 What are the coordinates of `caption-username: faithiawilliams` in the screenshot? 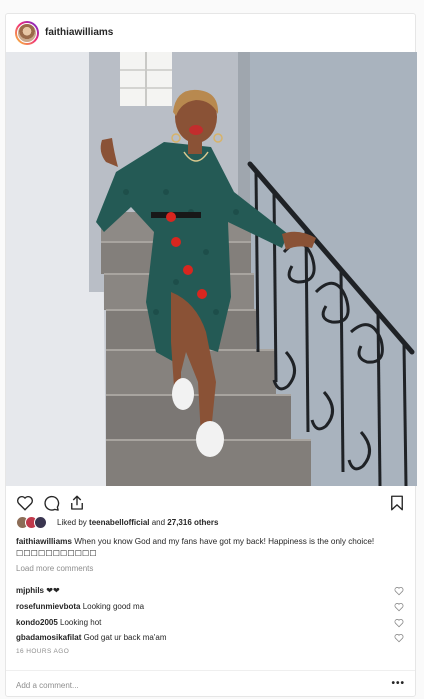 It's located at (44, 541).